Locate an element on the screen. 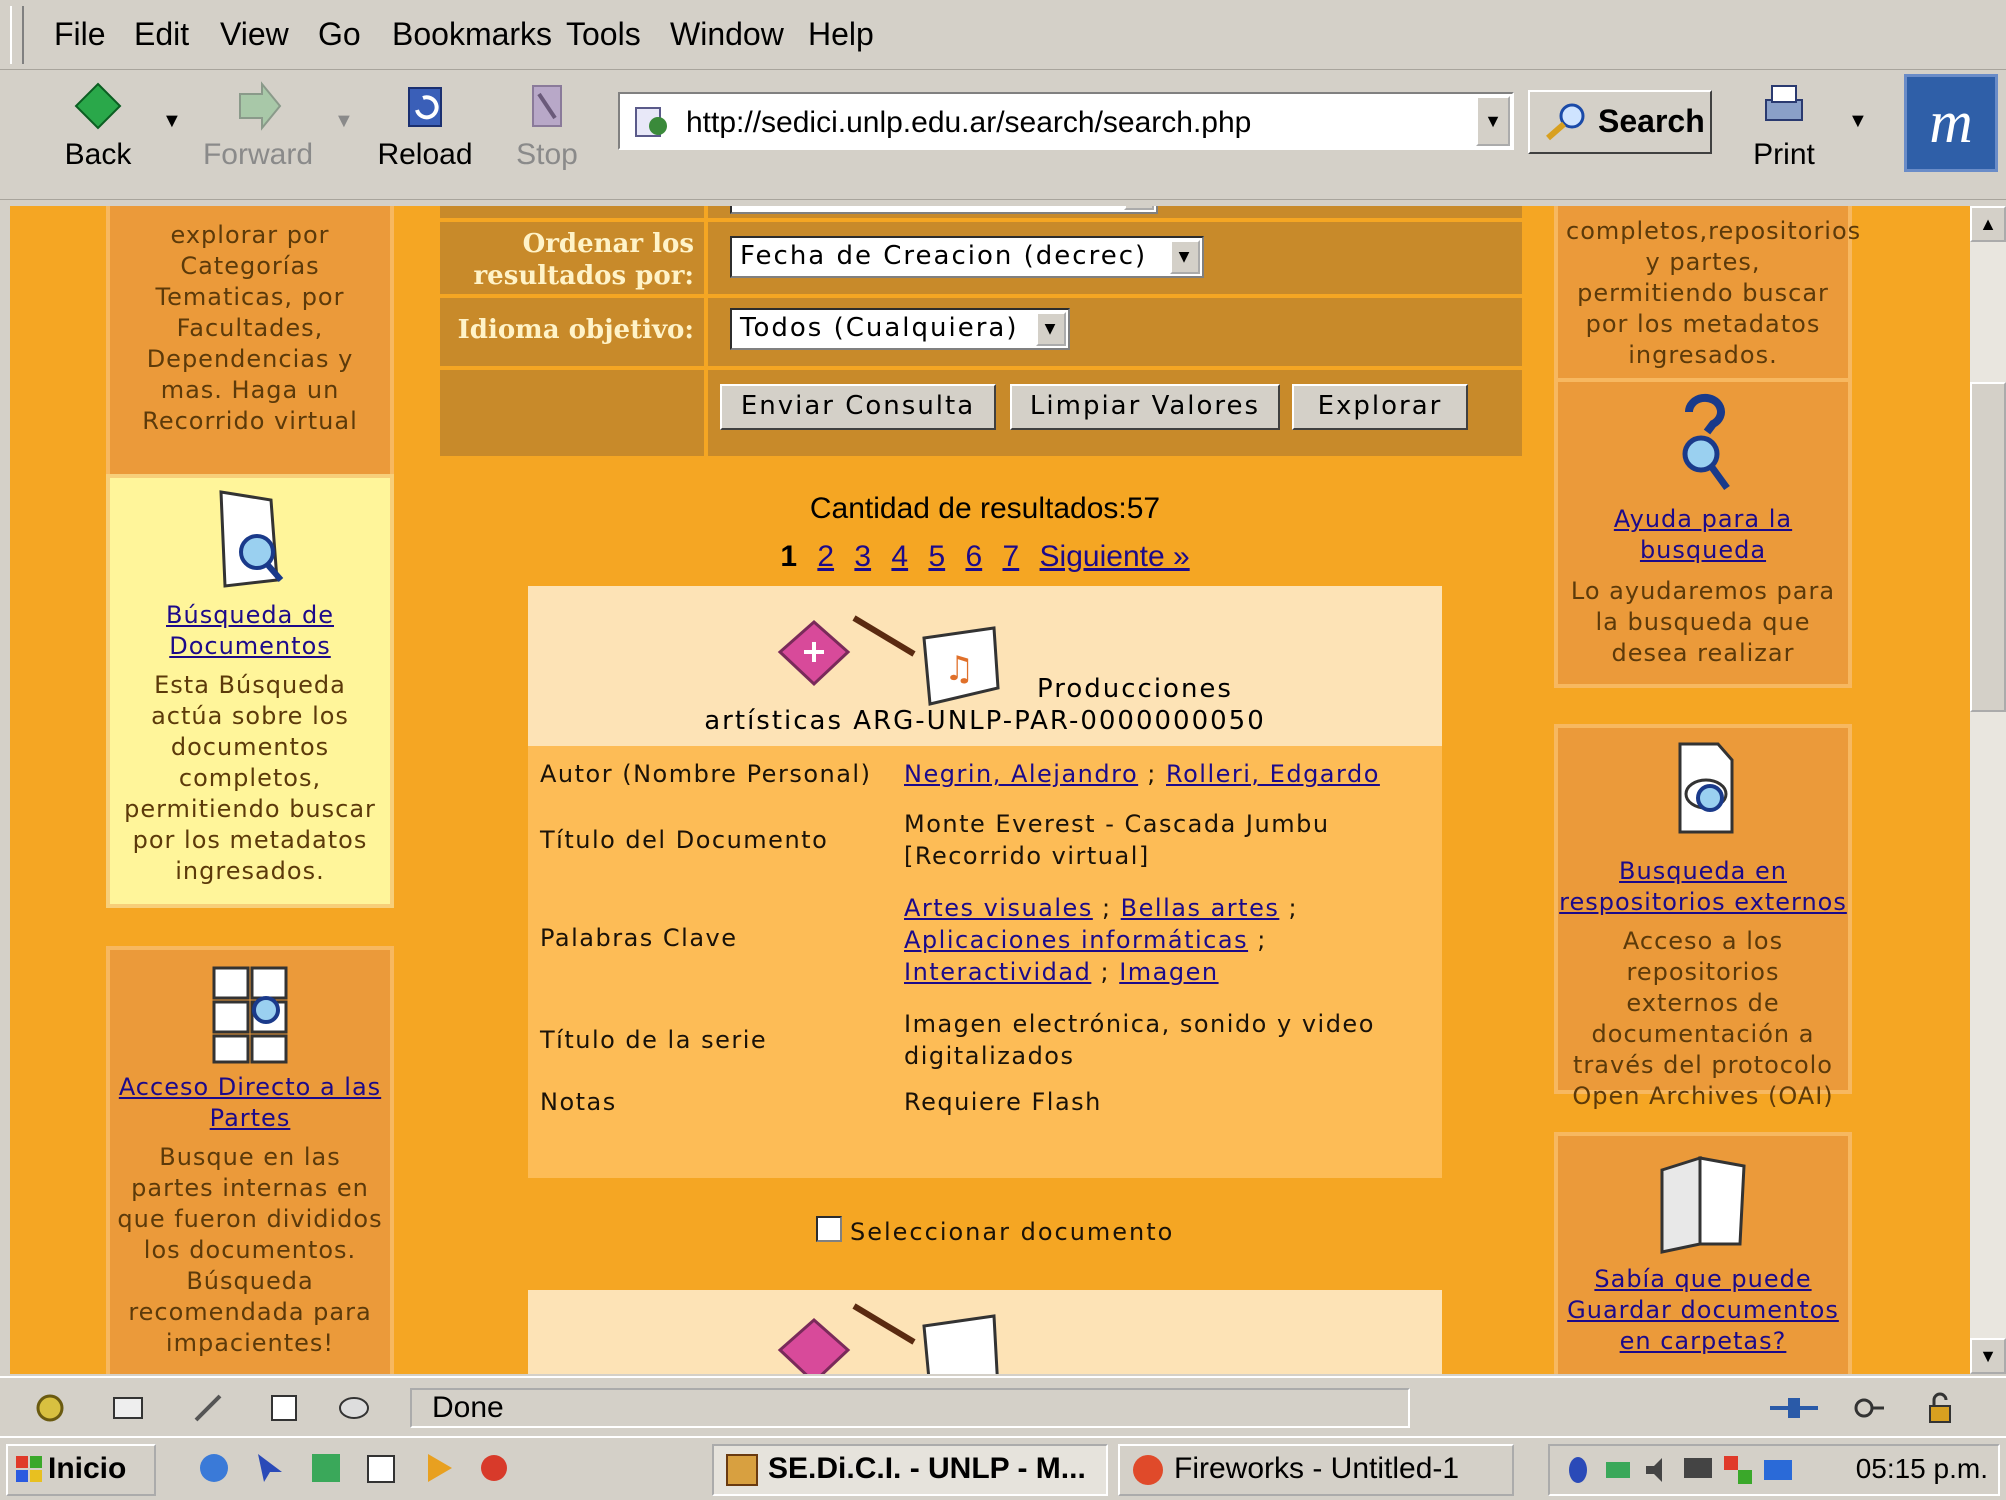 The height and width of the screenshot is (1500, 2006). order-select-arrow-icon: ▼ is located at coordinates (1185, 257).